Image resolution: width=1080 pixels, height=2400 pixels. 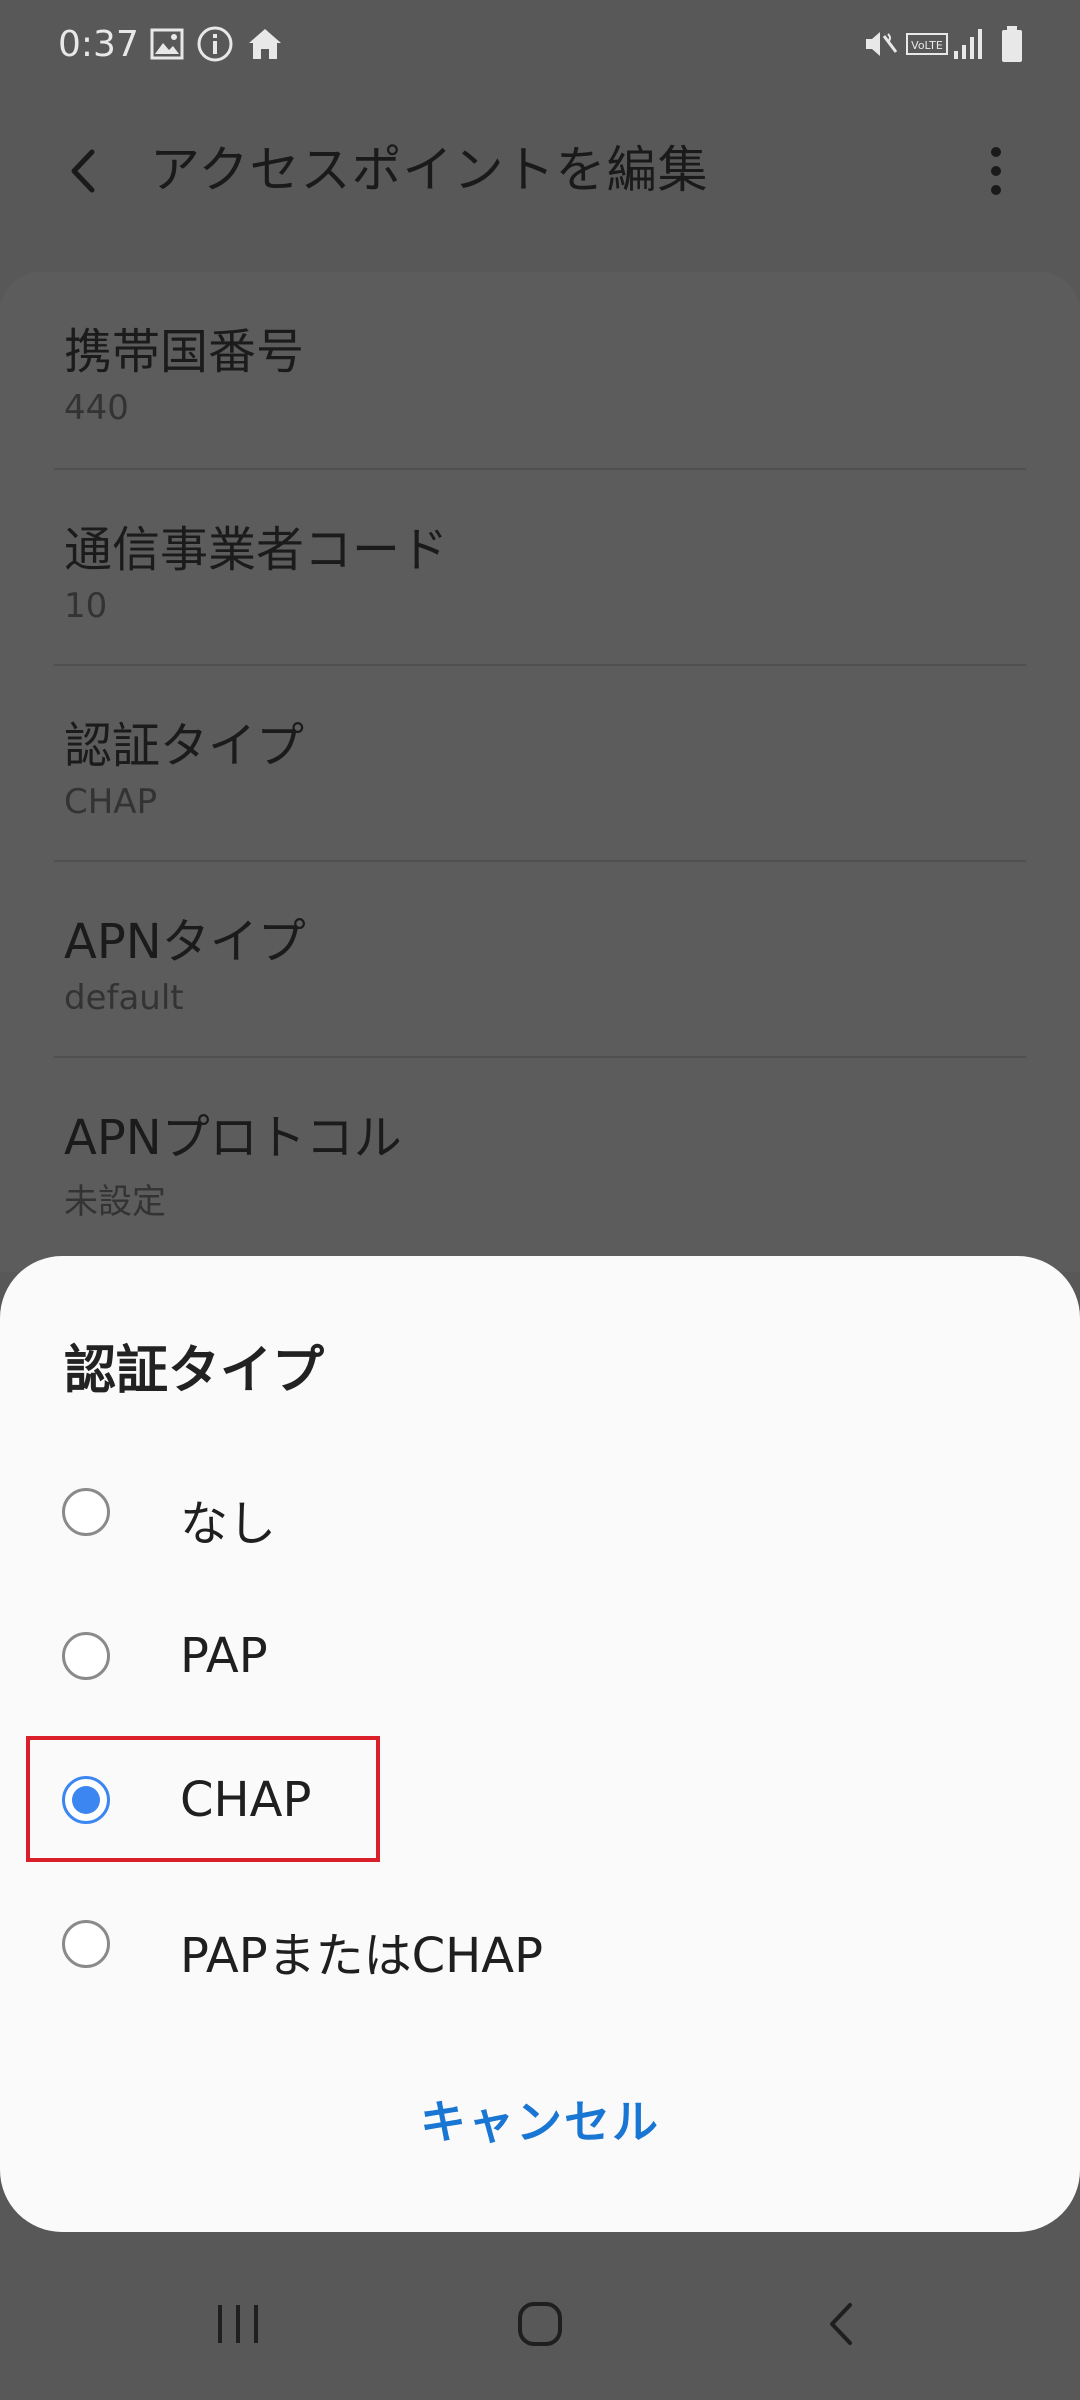 What do you see at coordinates (256, 550) in the screenshot?
I see `setting-label: 通信事業者コード` at bounding box center [256, 550].